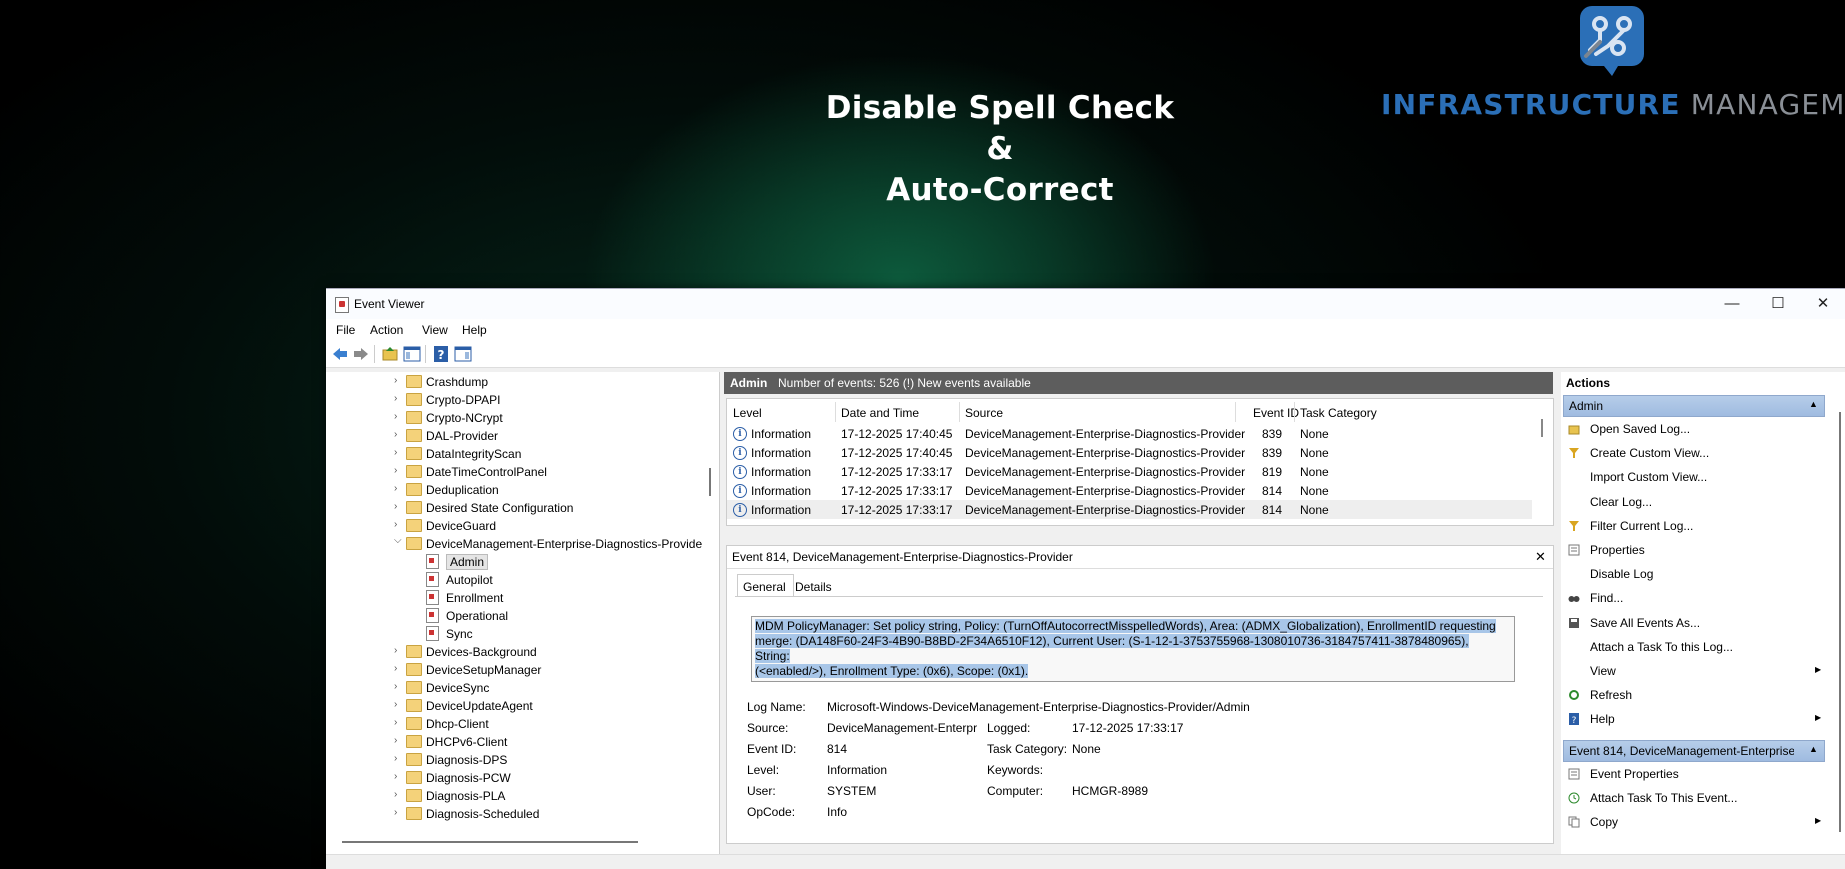 The image size is (1845, 869). Describe the element at coordinates (516, 742) in the screenshot. I see `tree-folder-item: › DHCPv6-Client` at that location.